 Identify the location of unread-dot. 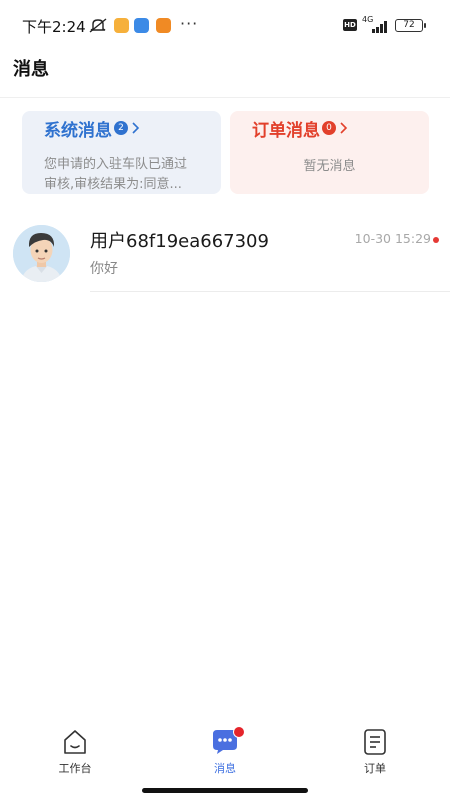
(436, 240).